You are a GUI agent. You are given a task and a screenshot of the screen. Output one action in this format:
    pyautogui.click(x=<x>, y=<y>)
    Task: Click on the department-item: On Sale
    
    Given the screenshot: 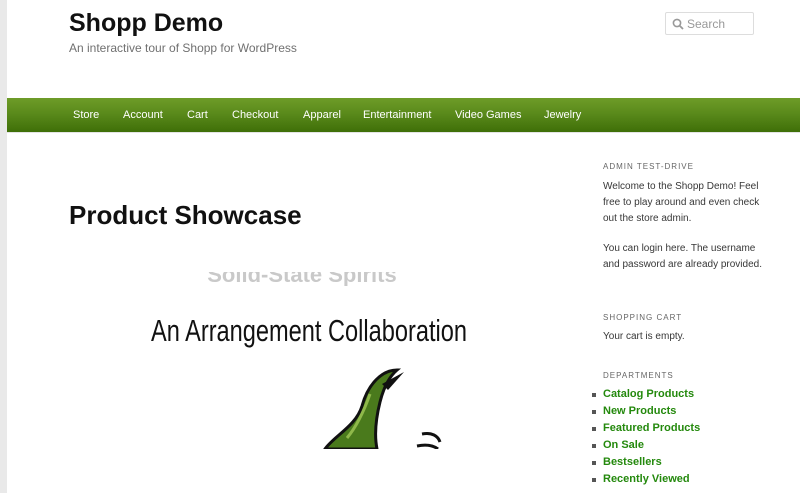 What is the action you would take?
    pyautogui.click(x=646, y=445)
    